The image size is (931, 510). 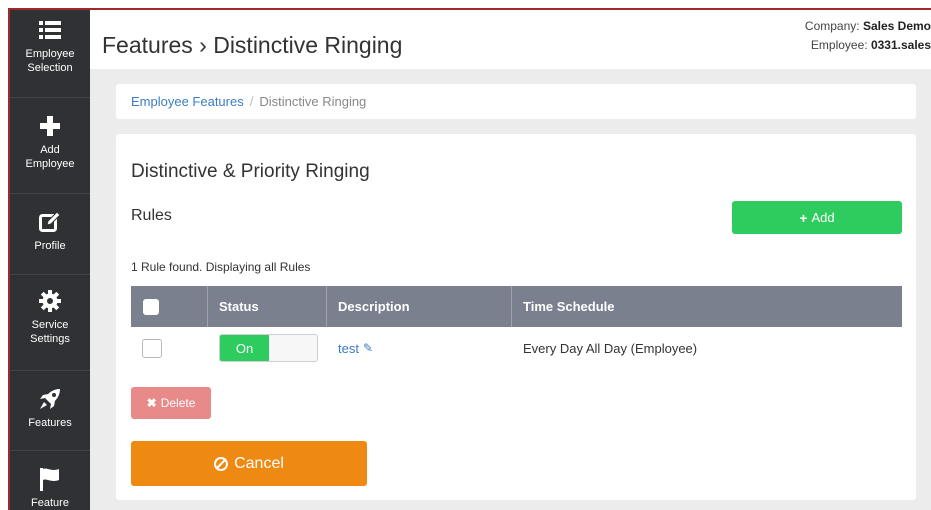 I want to click on column-header-description: Description, so click(x=419, y=306).